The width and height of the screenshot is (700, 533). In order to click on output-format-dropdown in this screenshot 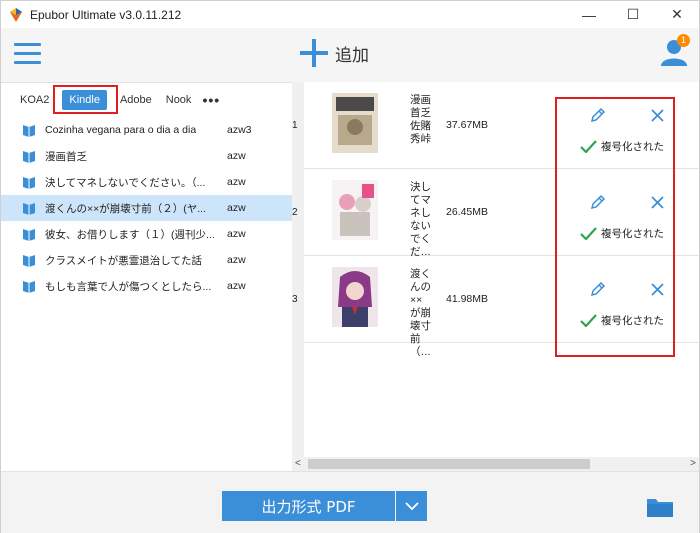, I will do `click(411, 506)`.